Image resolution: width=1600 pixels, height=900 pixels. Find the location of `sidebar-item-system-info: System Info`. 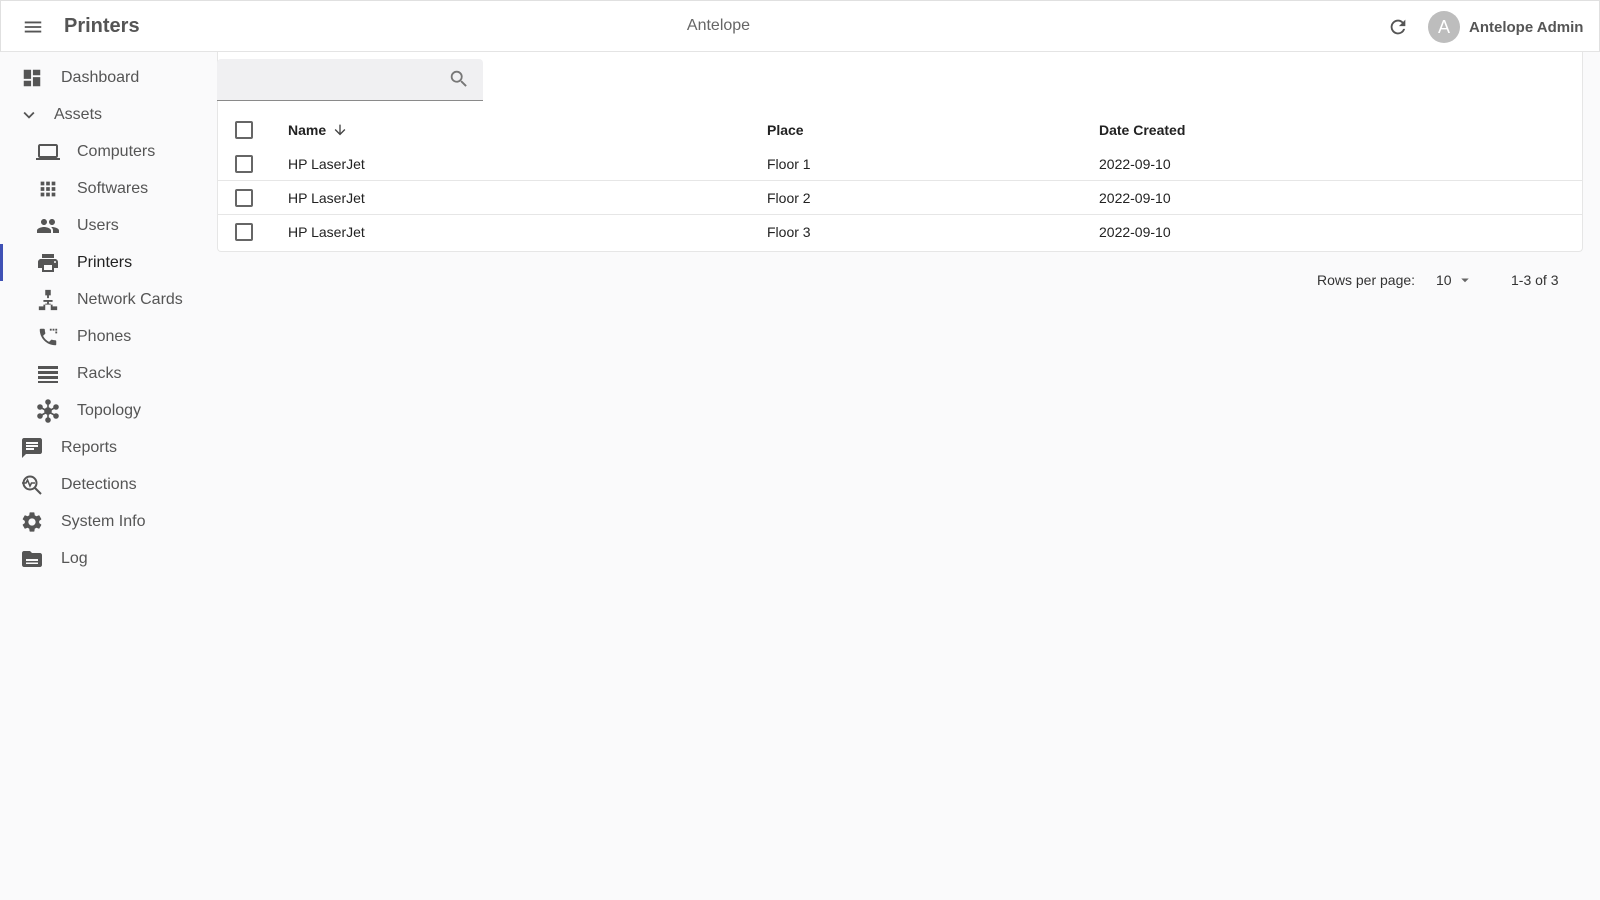

sidebar-item-system-info: System Info is located at coordinates (107, 521).